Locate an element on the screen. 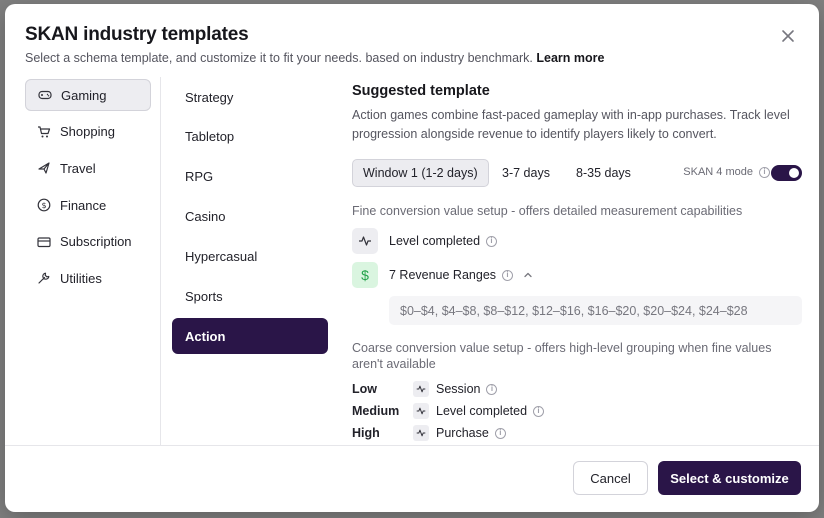 Image resolution: width=824 pixels, height=518 pixels. tab-8-35-days: 8-35 days is located at coordinates (603, 173).